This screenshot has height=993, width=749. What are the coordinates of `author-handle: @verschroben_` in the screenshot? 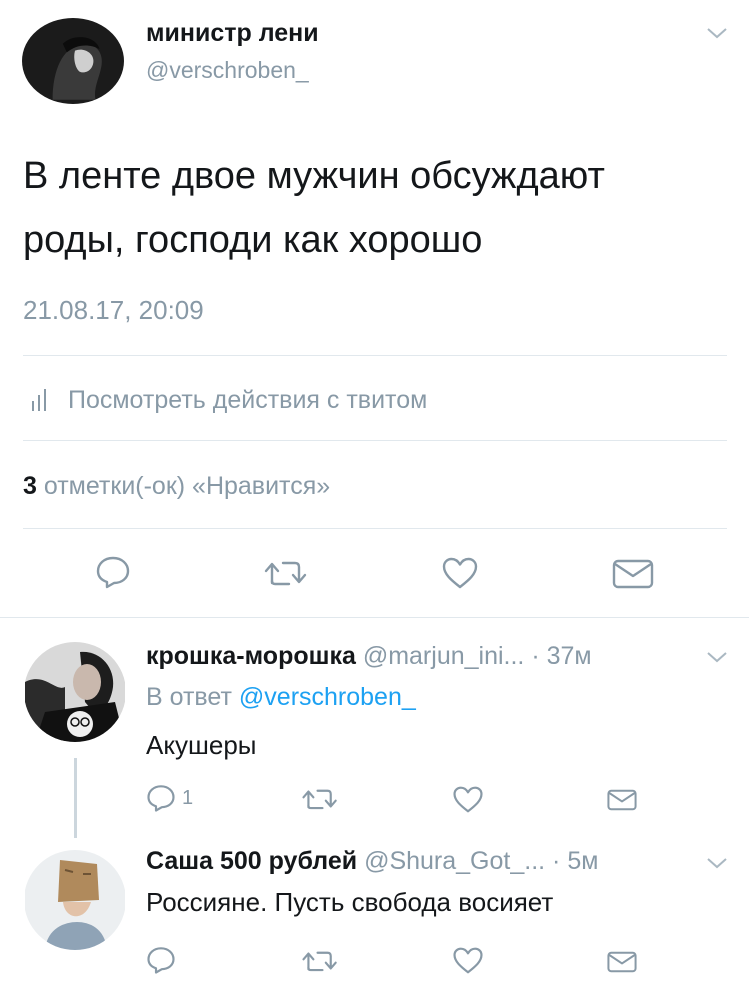 It's located at (227, 70).